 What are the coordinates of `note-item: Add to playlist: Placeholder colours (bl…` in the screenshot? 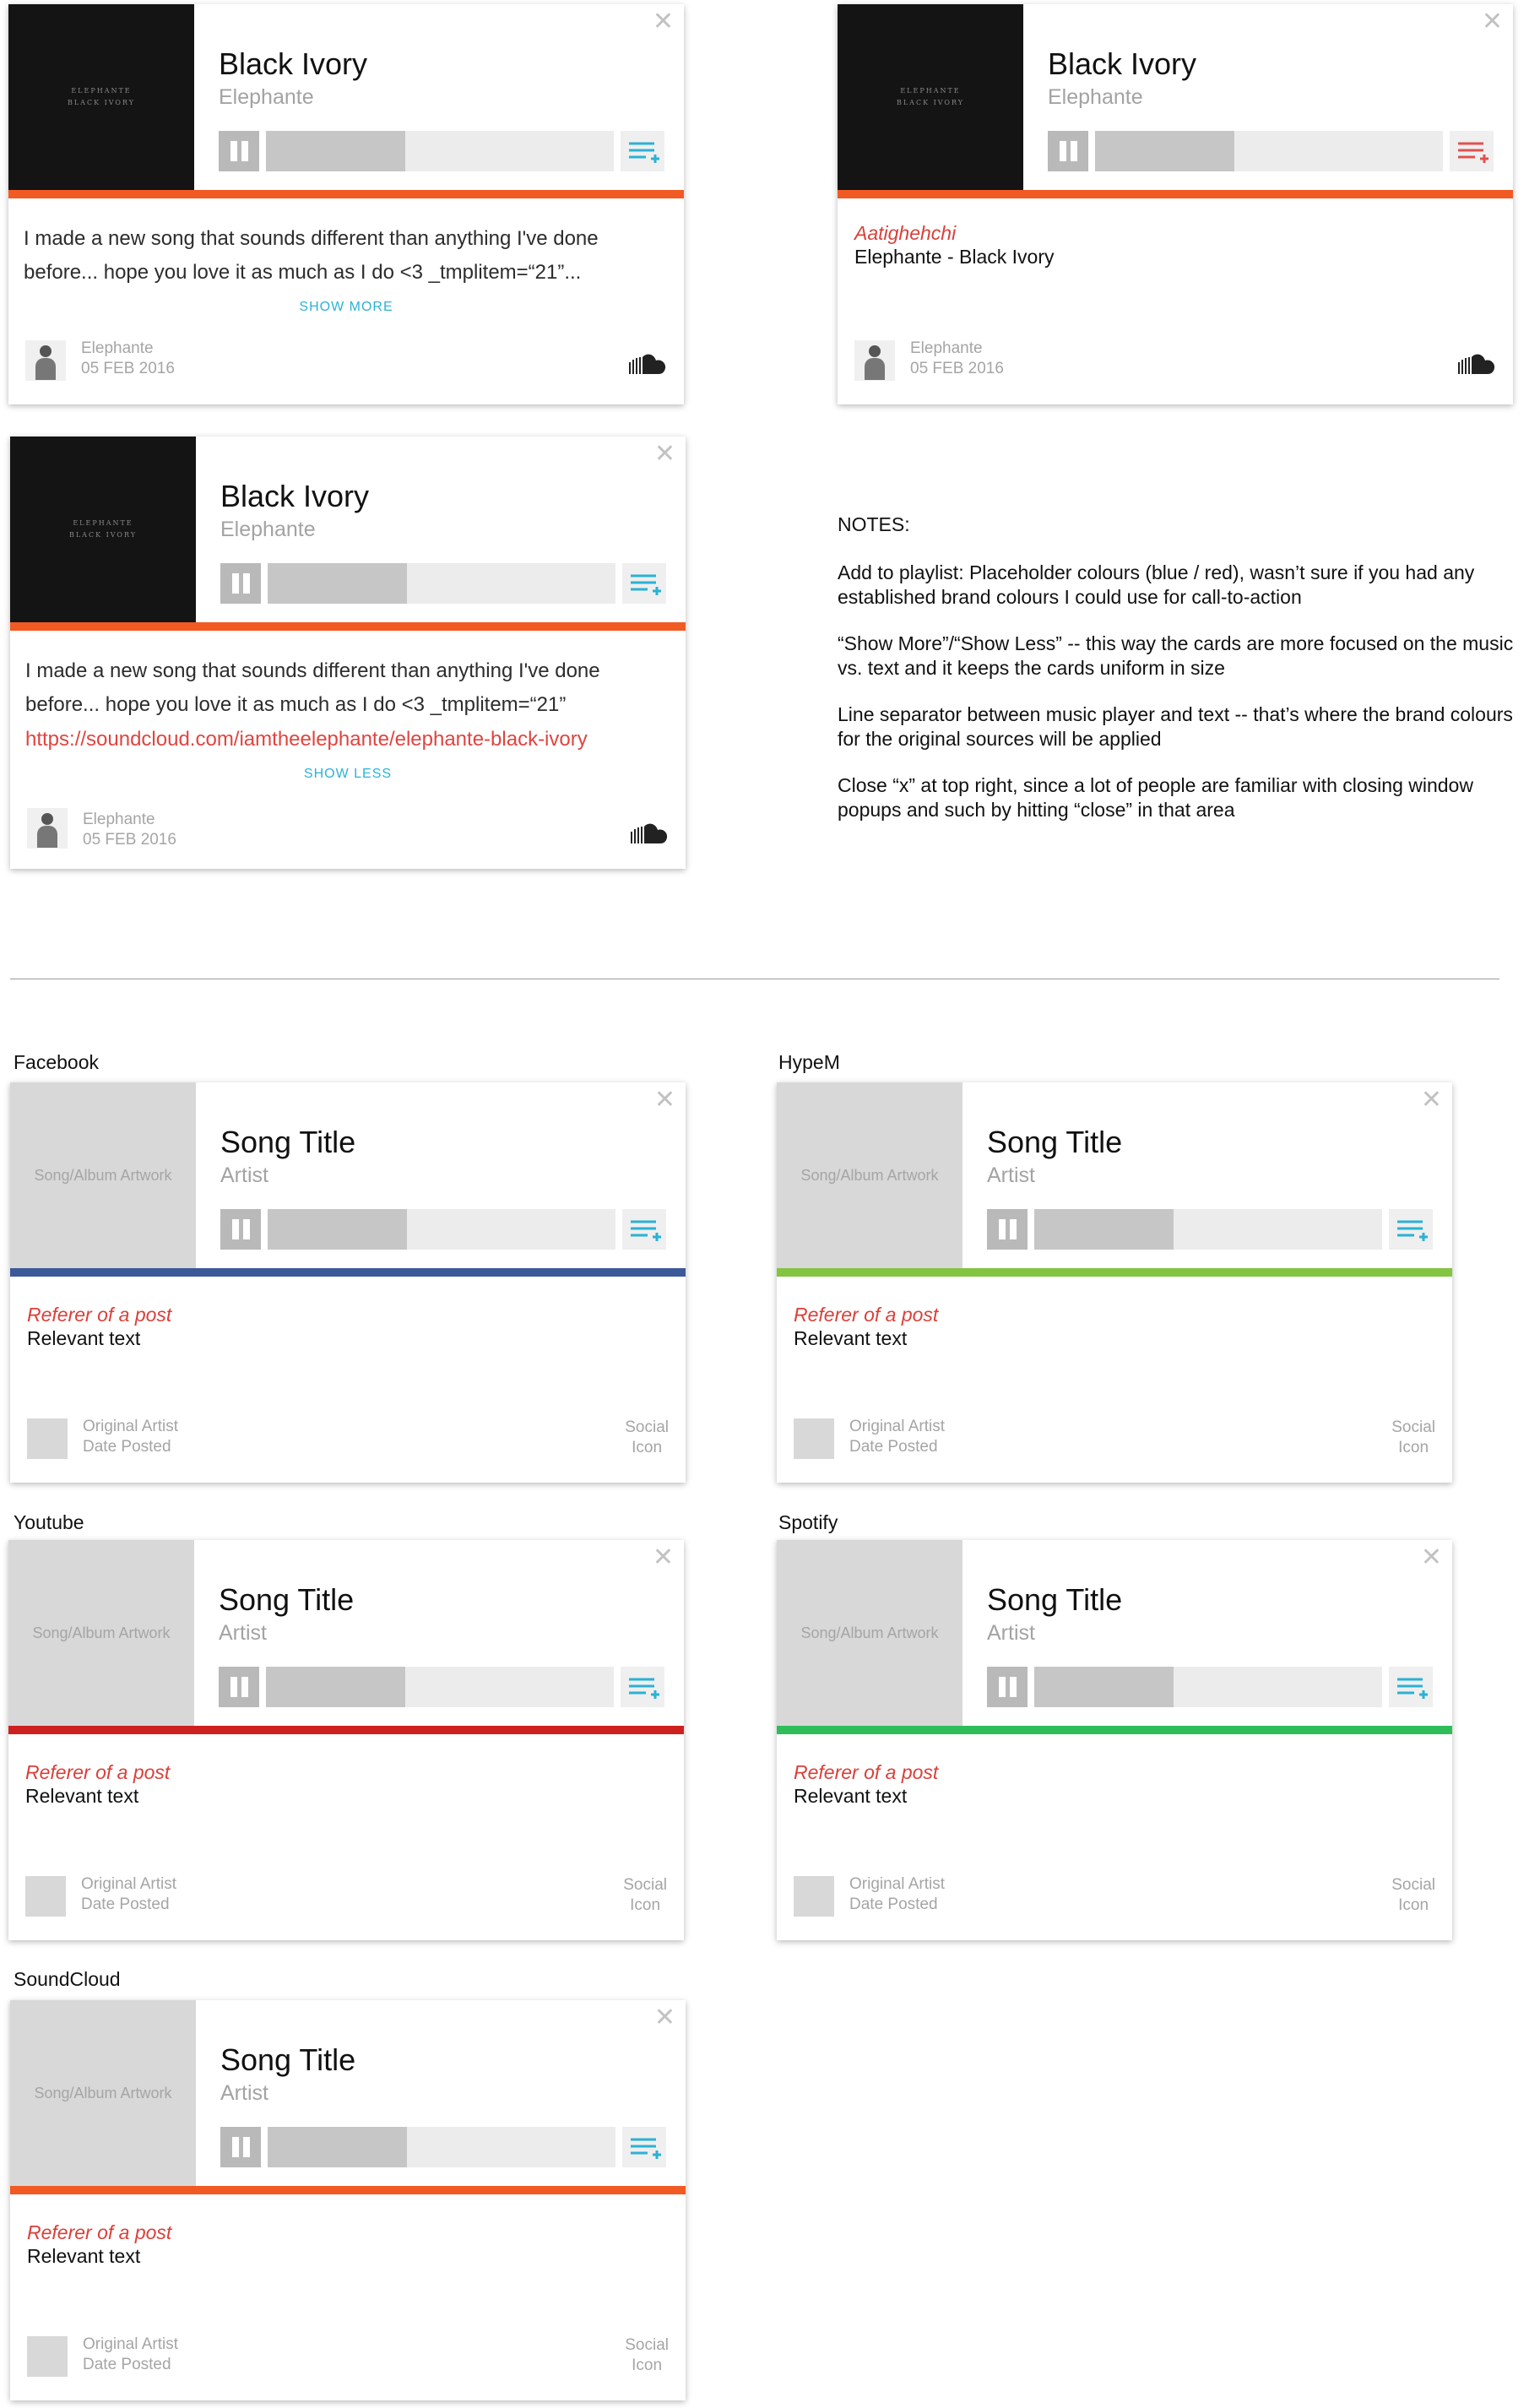 It's located at (1156, 584).